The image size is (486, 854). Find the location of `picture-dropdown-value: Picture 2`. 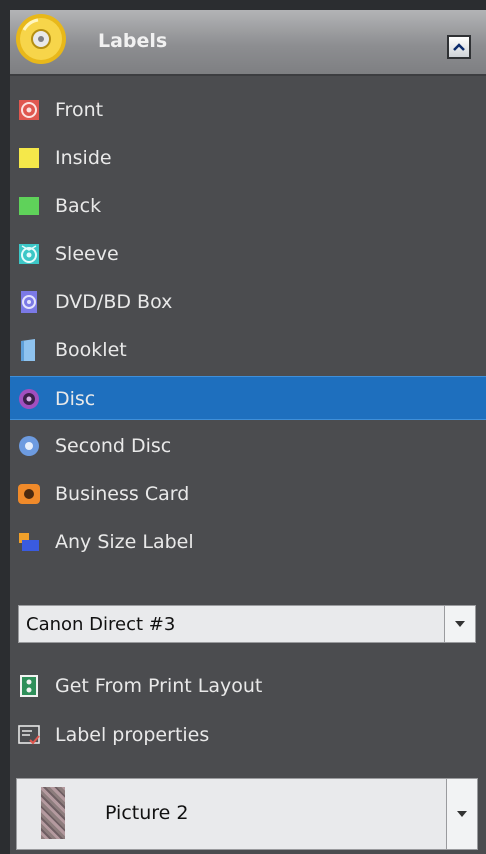

picture-dropdown-value: Picture 2 is located at coordinates (147, 813).